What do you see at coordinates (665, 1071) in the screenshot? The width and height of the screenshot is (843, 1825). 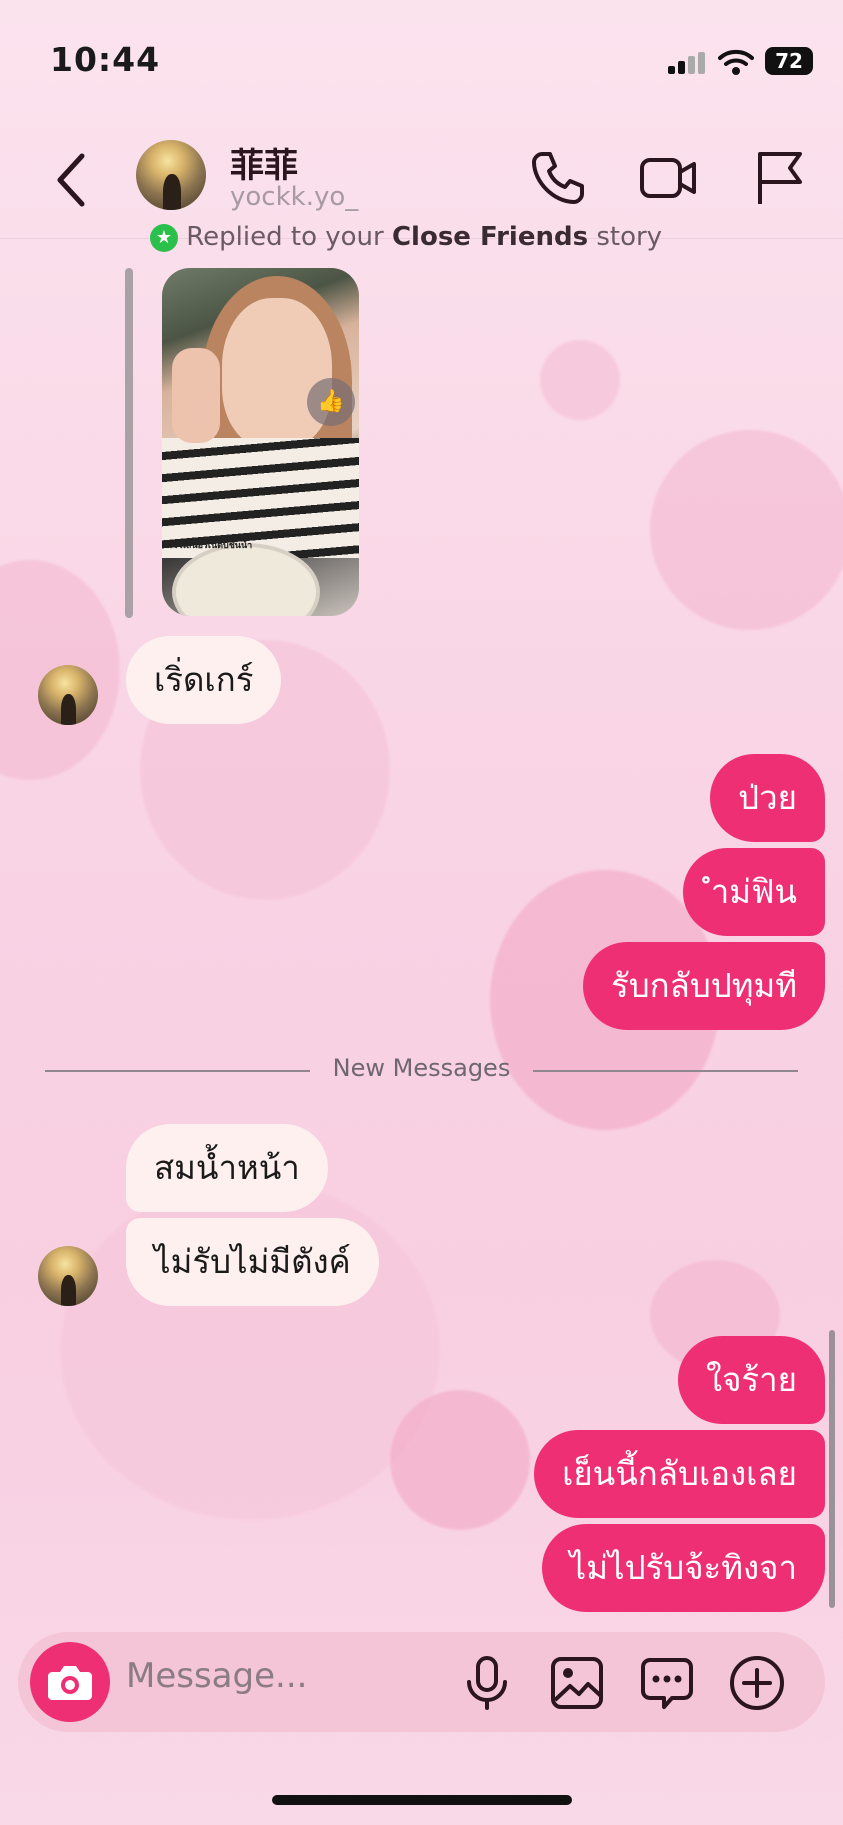 I see `divider-line` at bounding box center [665, 1071].